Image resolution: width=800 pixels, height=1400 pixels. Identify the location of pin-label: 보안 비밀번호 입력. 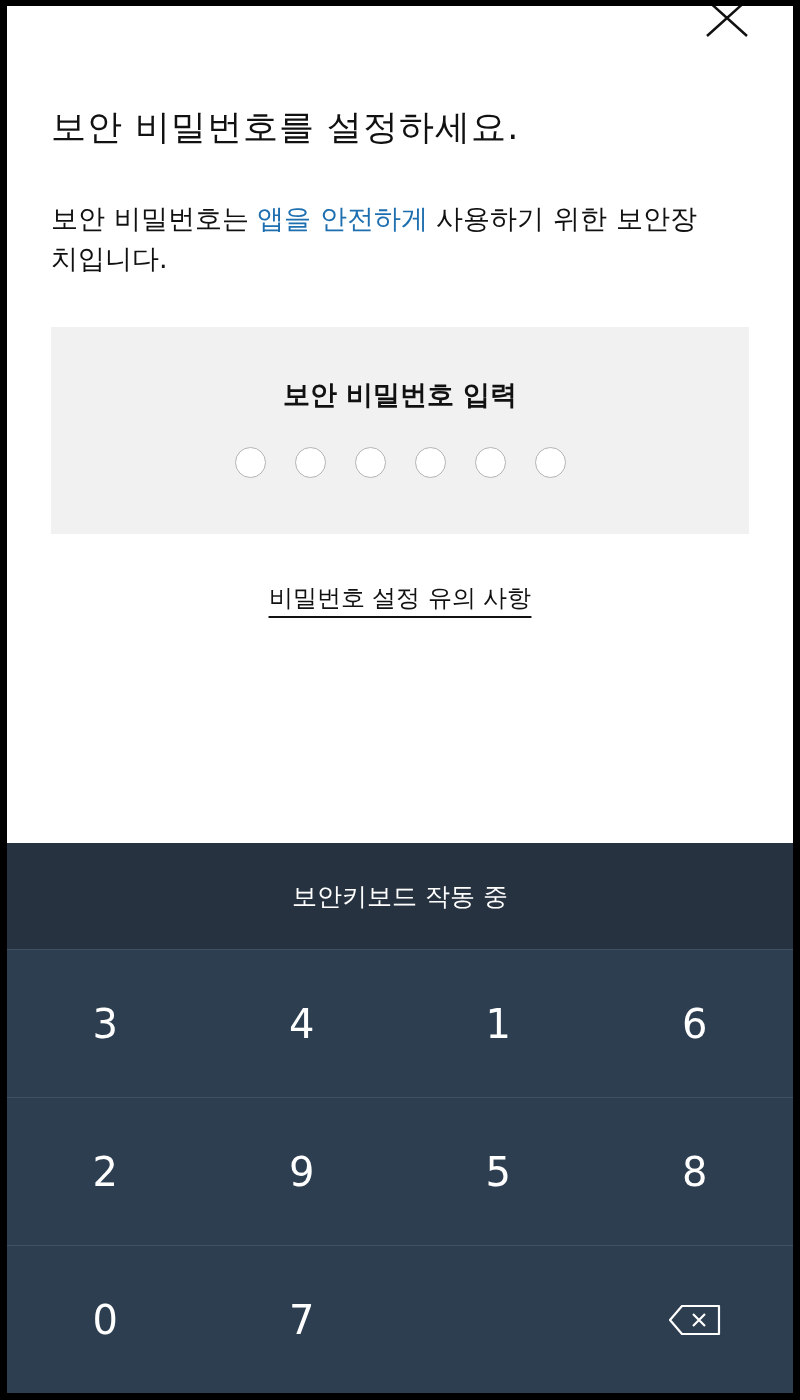
(400, 395).